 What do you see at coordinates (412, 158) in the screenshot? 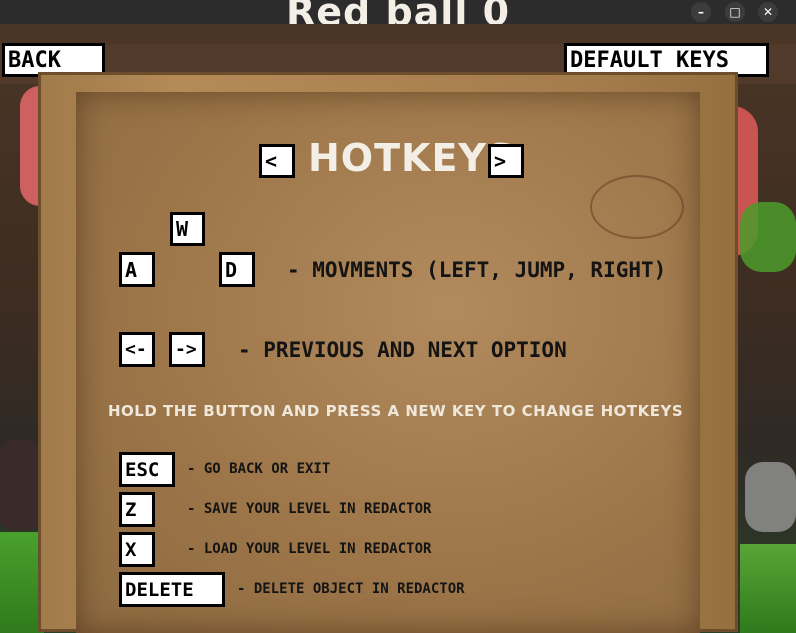
I see `panel-title: HOTKEYS` at bounding box center [412, 158].